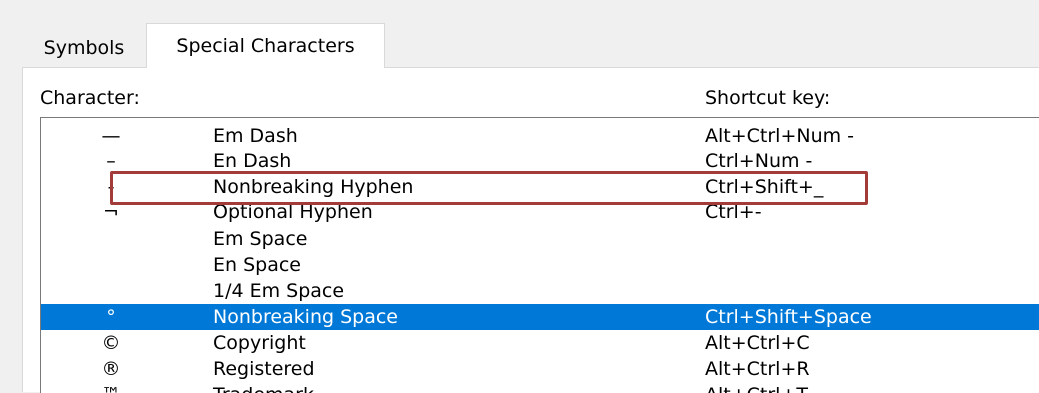 Image resolution: width=1039 pixels, height=393 pixels. Describe the element at coordinates (263, 387) in the screenshot. I see `character-name: Trademark` at that location.